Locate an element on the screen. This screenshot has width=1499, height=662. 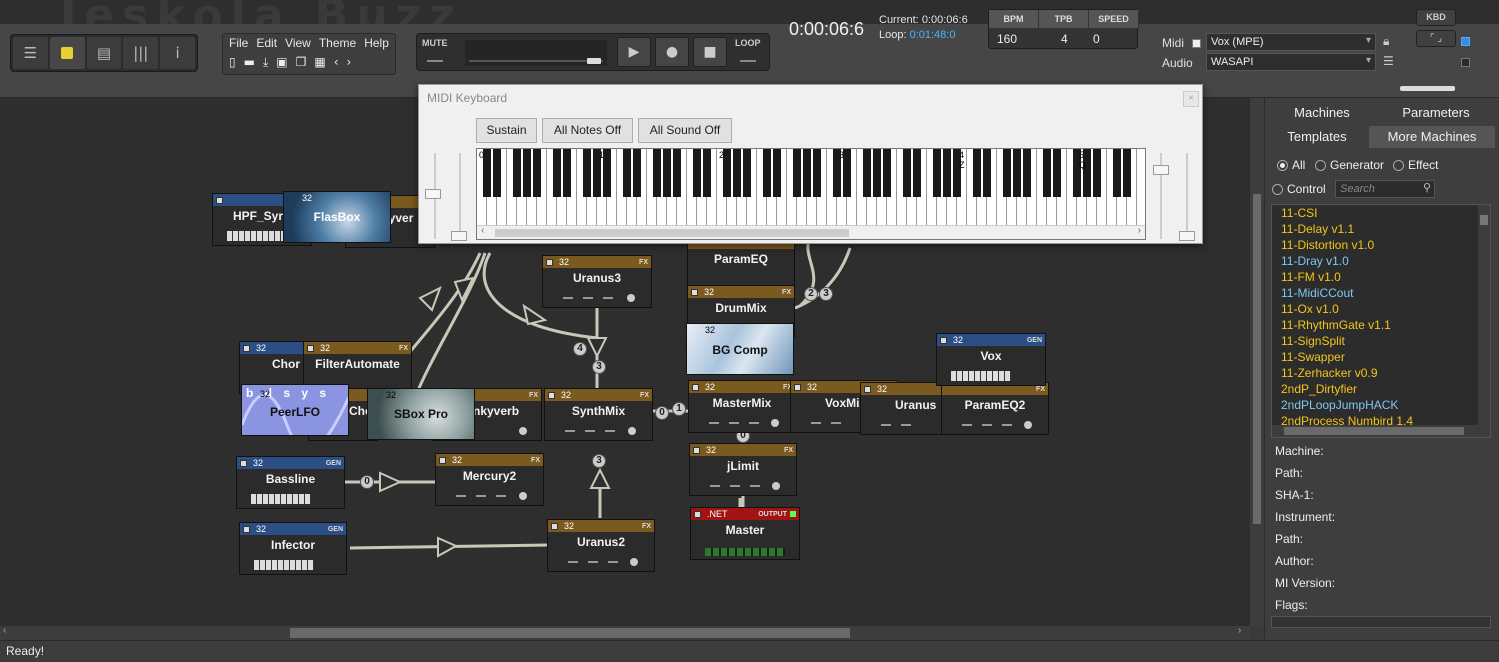
bpm-value: 160 is located at coordinates (1014, 39).